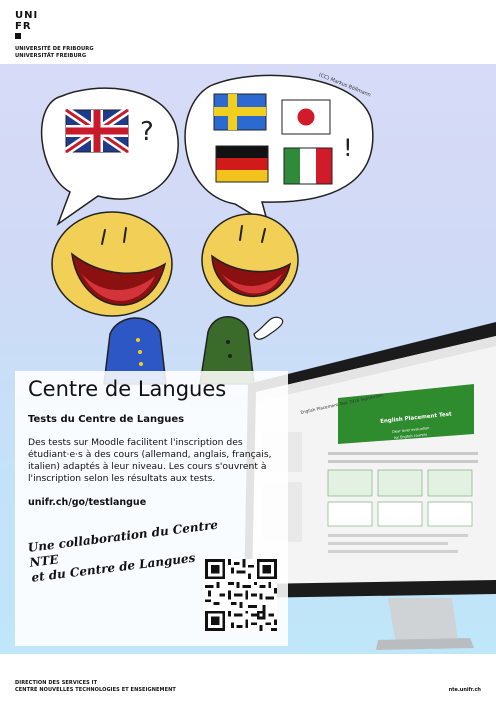 Image resolution: width=496 pixels, height=702 pixels. What do you see at coordinates (306, 117) in the screenshot?
I see `japan-flag` at bounding box center [306, 117].